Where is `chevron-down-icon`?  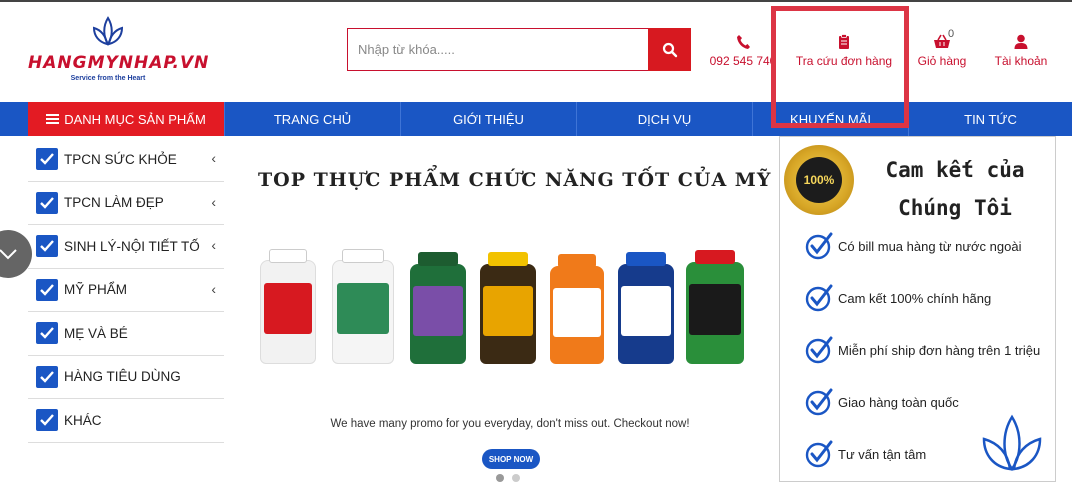 chevron-down-icon is located at coordinates (8, 254).